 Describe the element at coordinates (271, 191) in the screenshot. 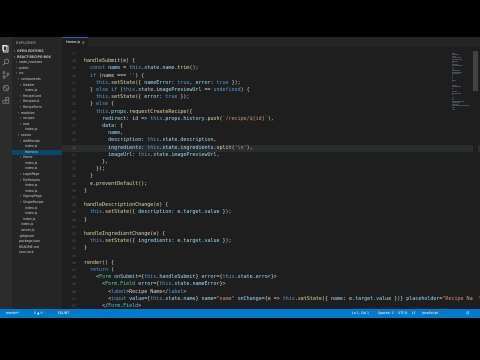

I see `code-line: 36}` at that location.